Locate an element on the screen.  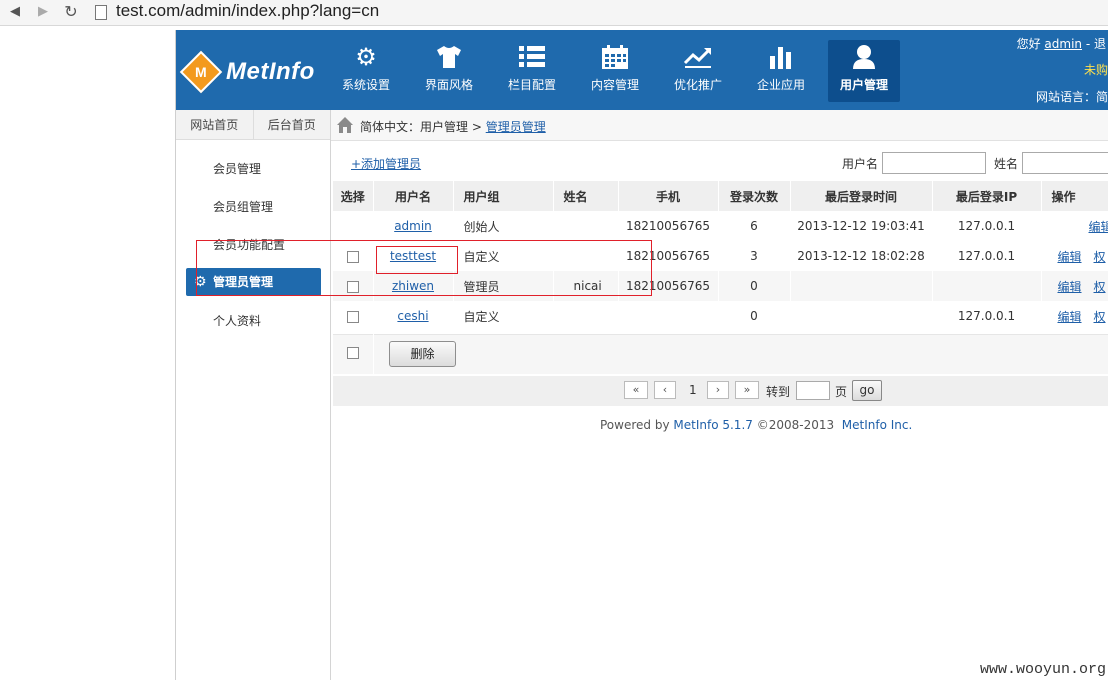
login-count-cell: 3 is located at coordinates (754, 256).